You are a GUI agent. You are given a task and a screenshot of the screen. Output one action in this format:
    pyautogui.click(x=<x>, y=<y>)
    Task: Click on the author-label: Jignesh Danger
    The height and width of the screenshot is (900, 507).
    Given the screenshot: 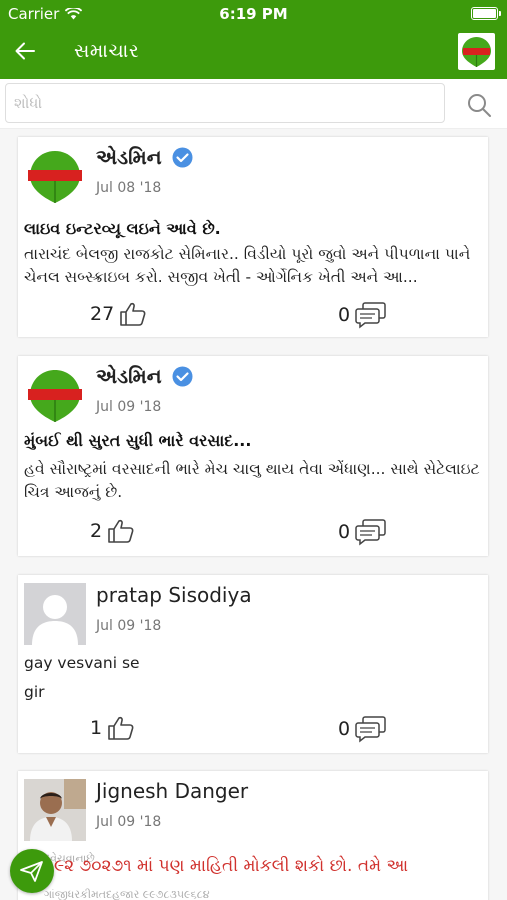 What is the action you would take?
    pyautogui.click(x=172, y=791)
    